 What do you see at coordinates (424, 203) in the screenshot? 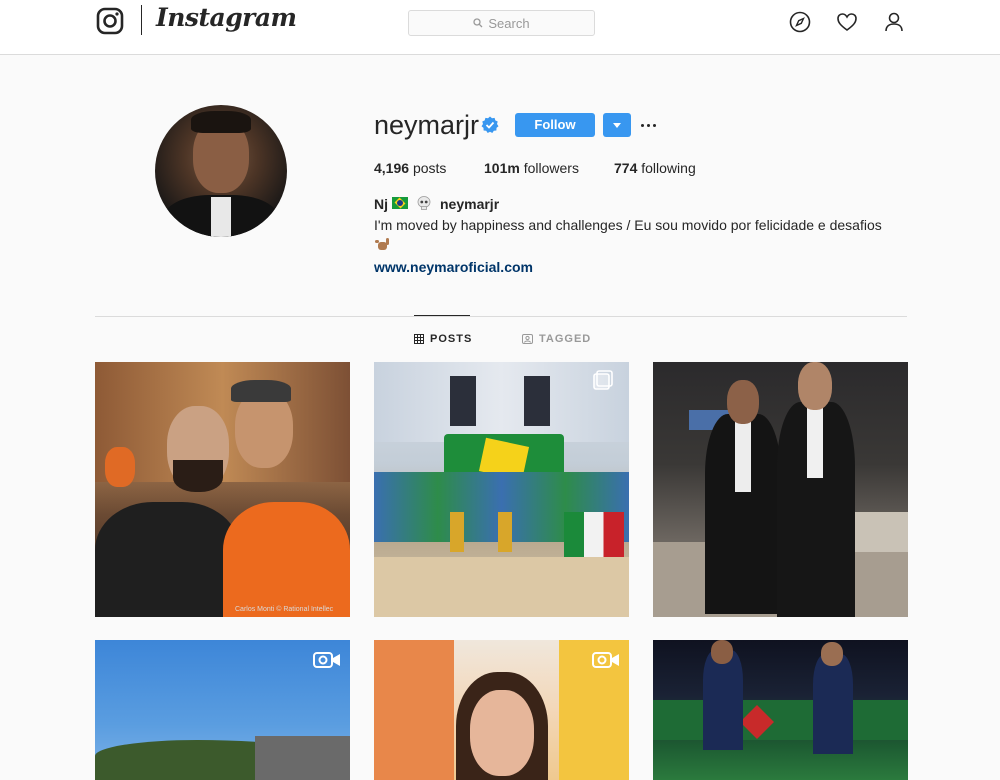
I see `skull-emoji-icon` at bounding box center [424, 203].